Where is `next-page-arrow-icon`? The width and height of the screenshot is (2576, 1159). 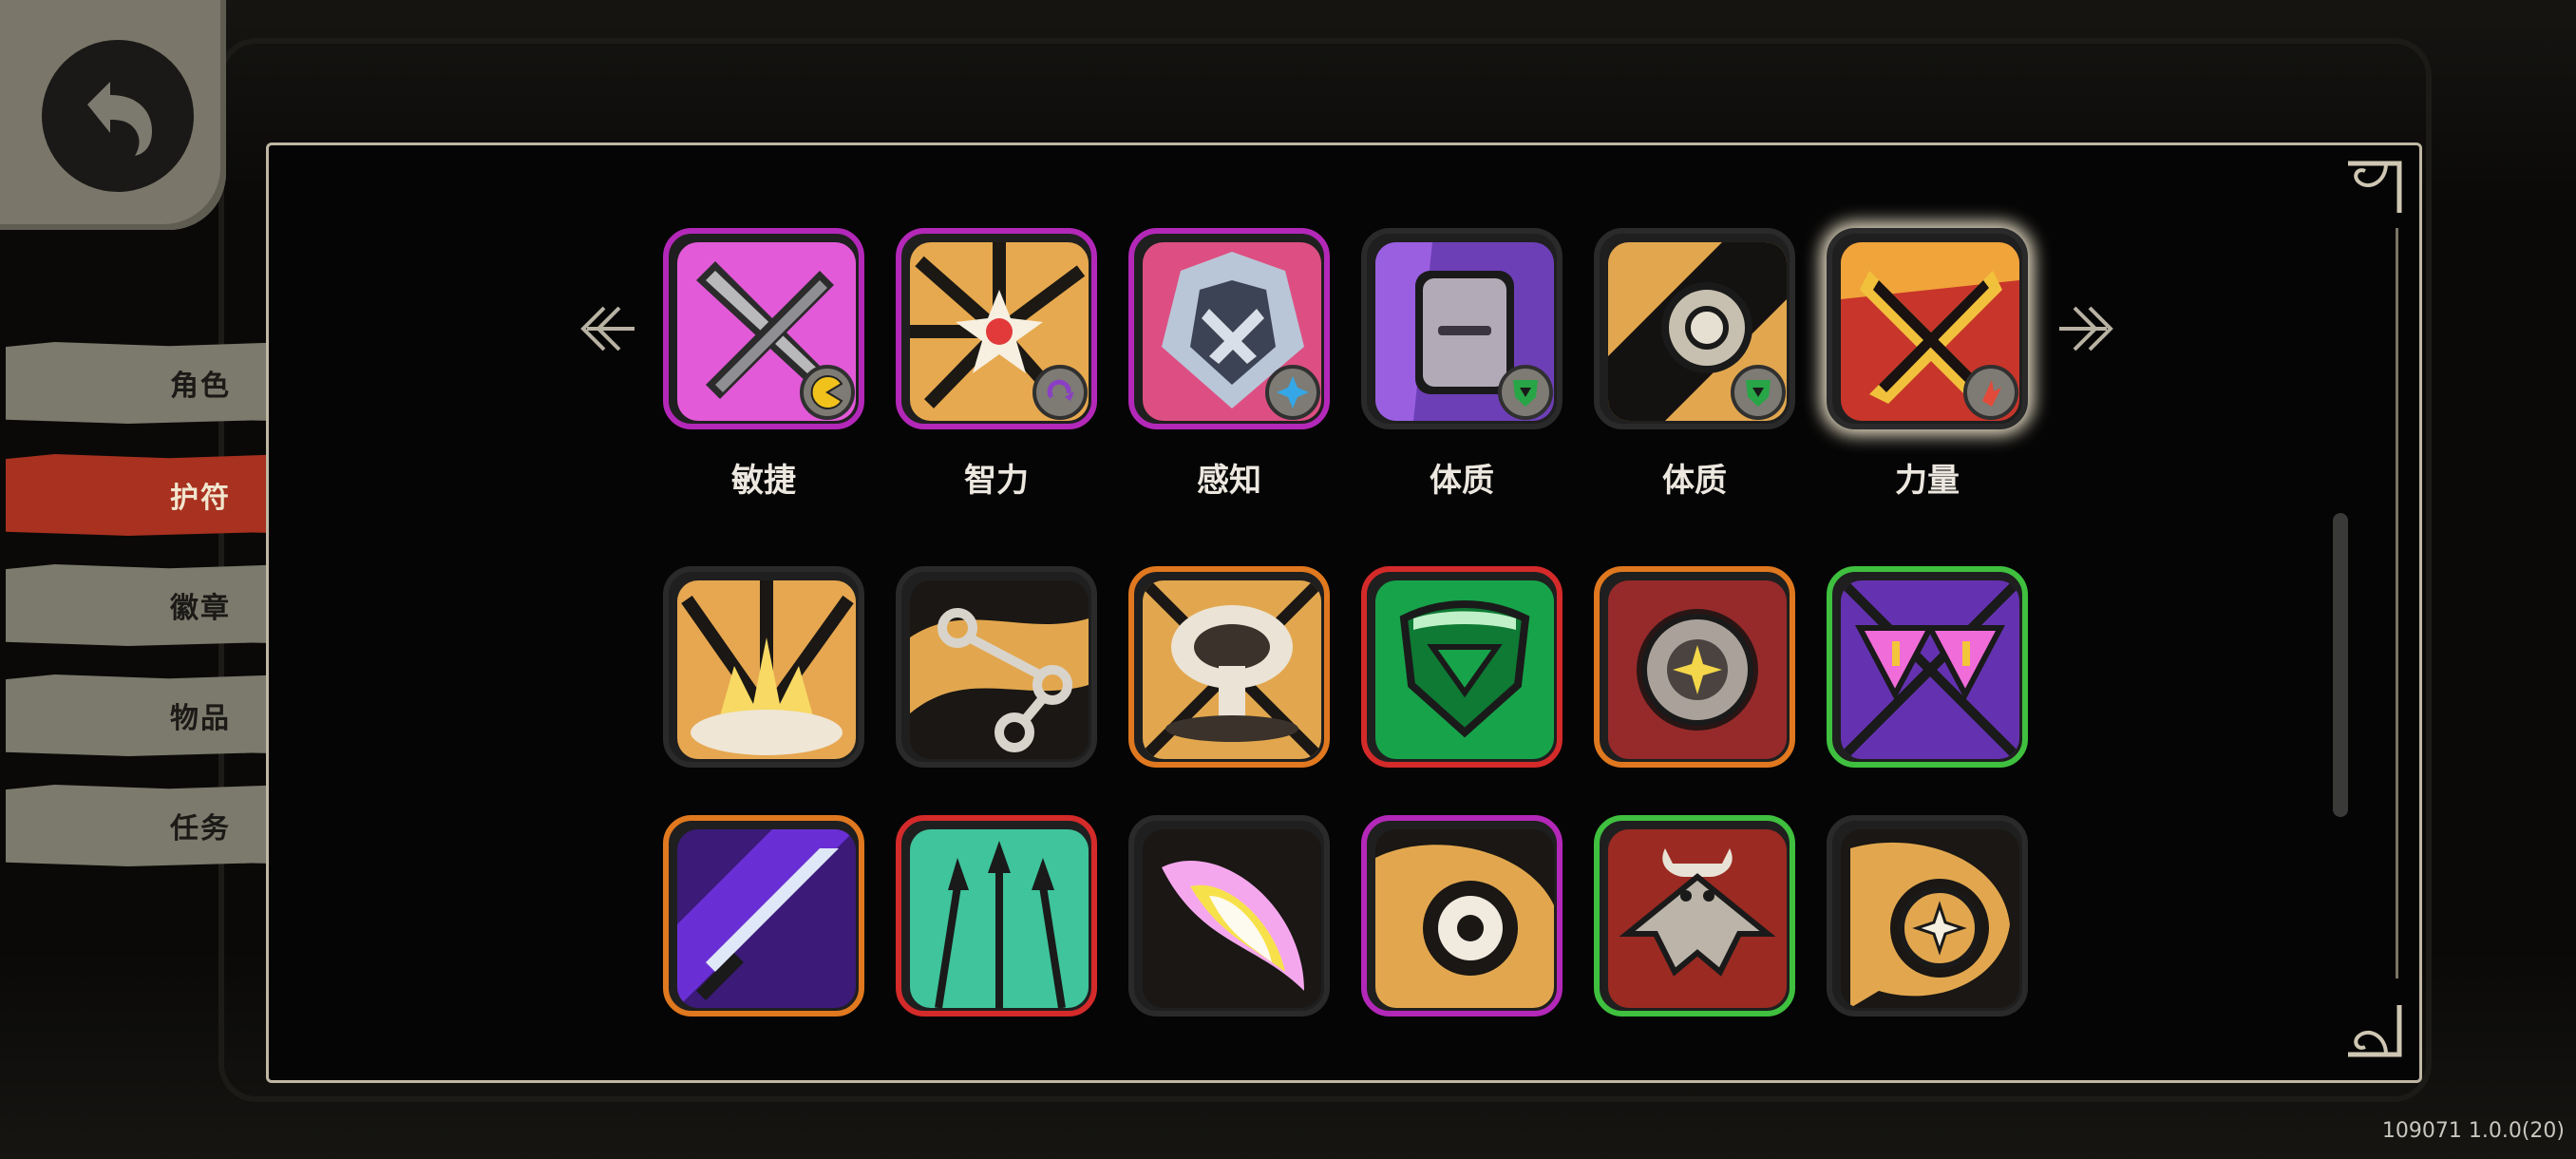
next-page-arrow-icon is located at coordinates (2102, 328).